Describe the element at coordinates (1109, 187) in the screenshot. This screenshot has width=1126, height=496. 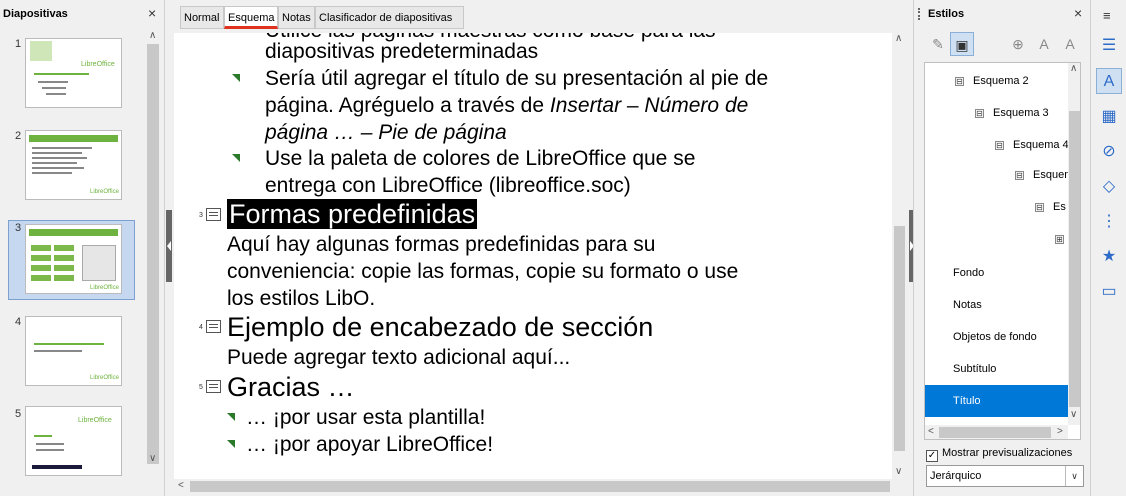
I see `shapes-icon: ◇` at that location.